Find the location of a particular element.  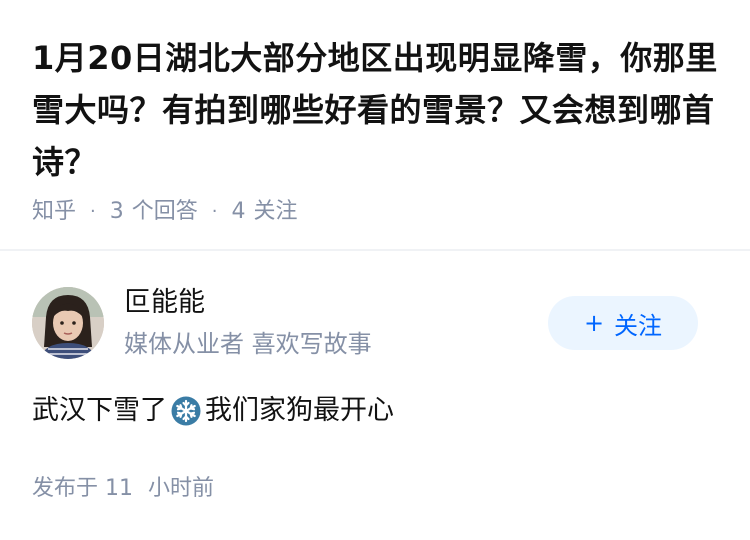

answer-content: 武汉下雪了 我们家狗最开心 is located at coordinates (213, 411).